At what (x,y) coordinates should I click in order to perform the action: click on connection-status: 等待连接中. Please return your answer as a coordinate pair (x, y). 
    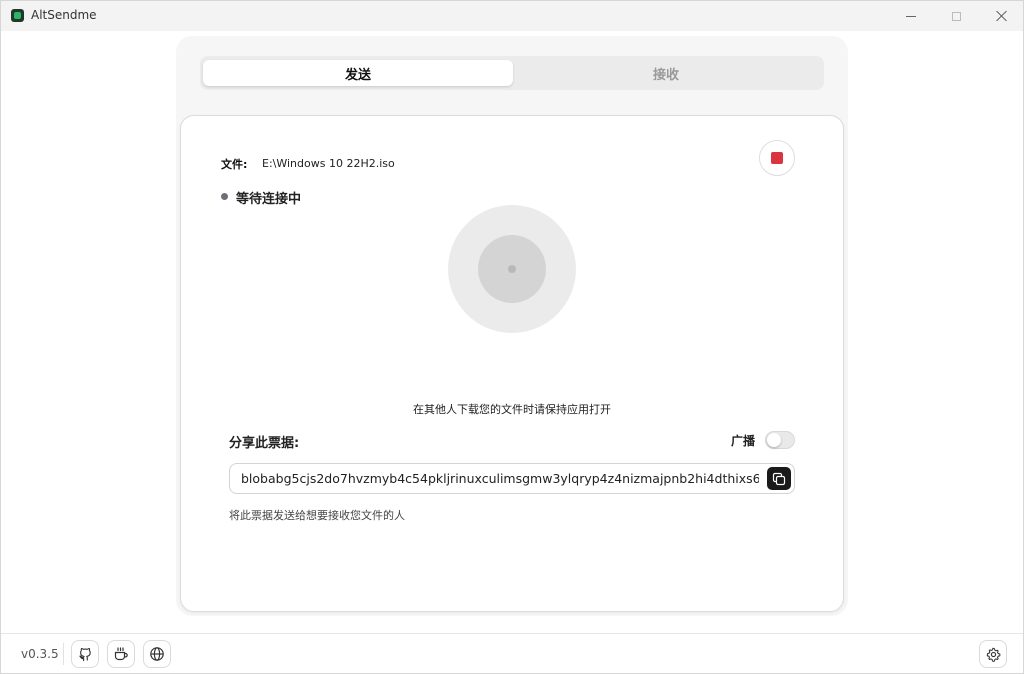
    Looking at the image, I should click on (269, 199).